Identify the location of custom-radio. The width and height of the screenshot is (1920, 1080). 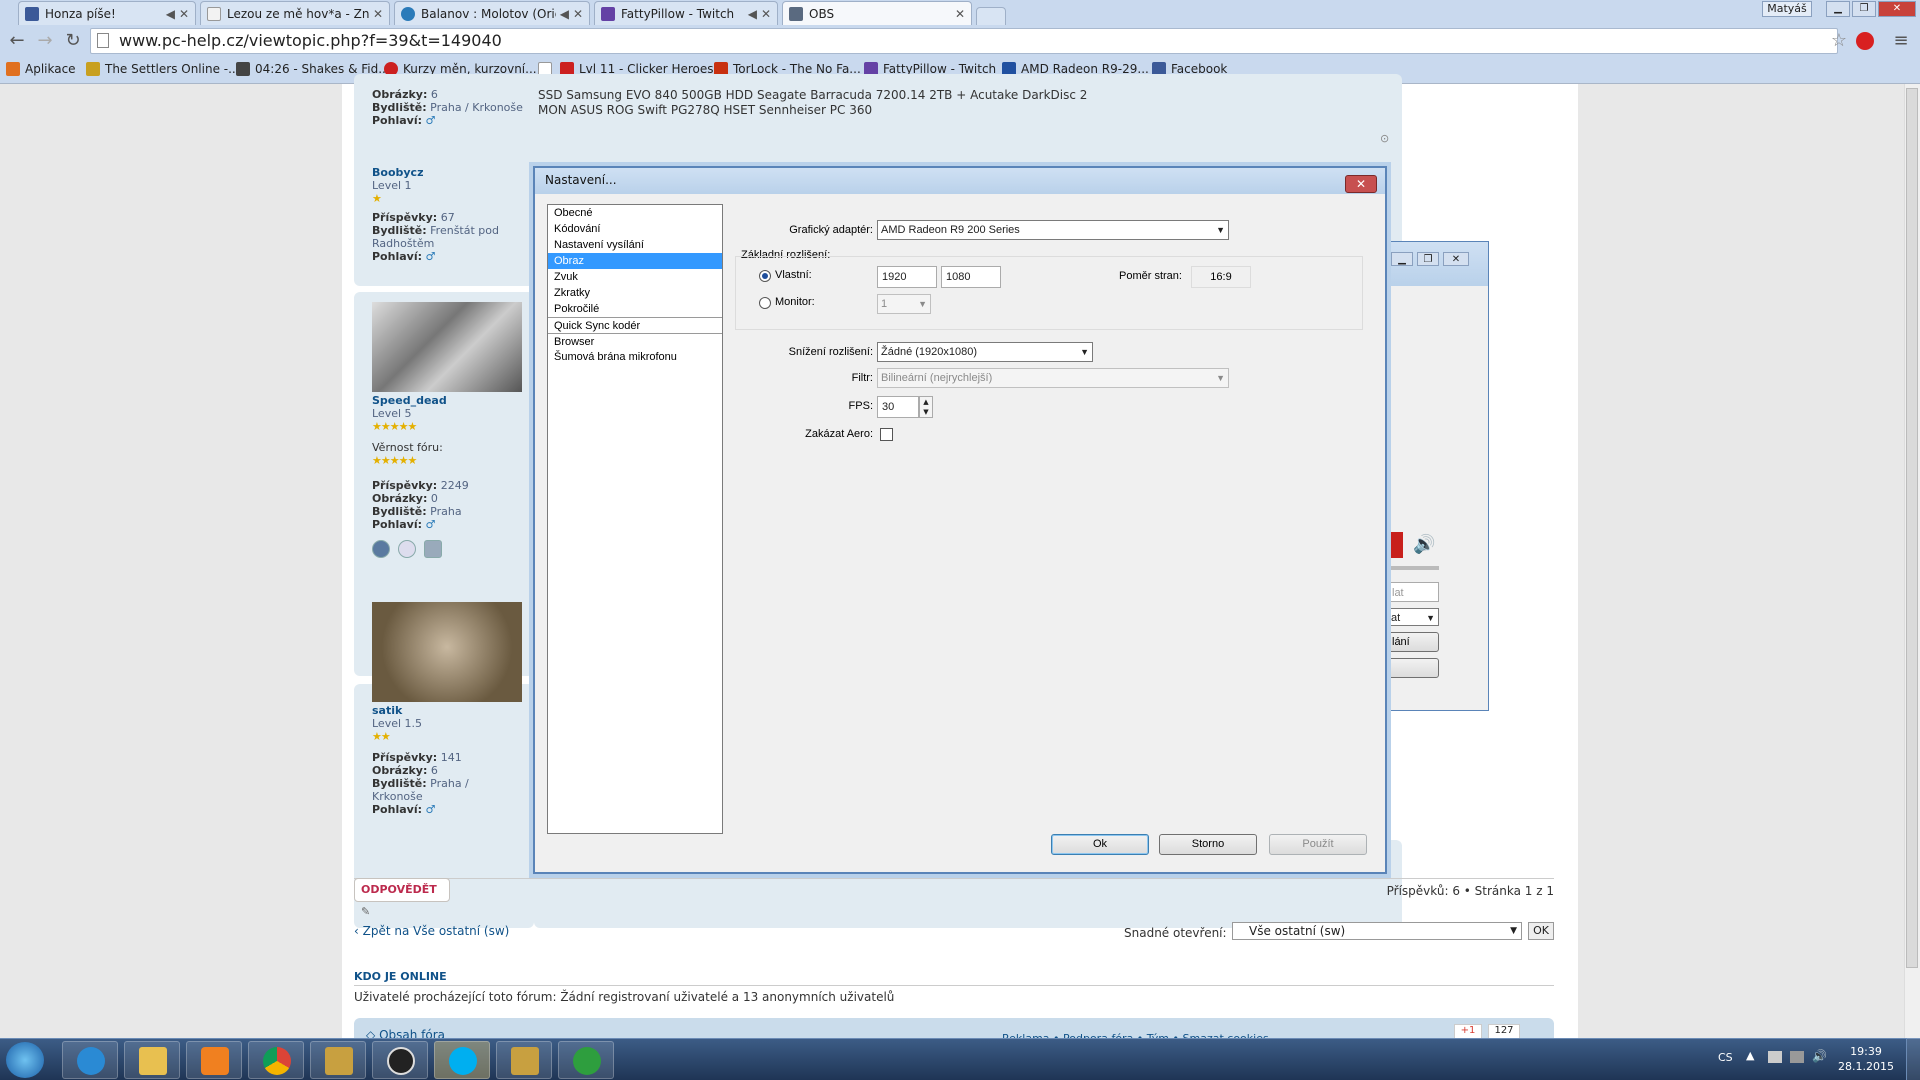
(765, 276).